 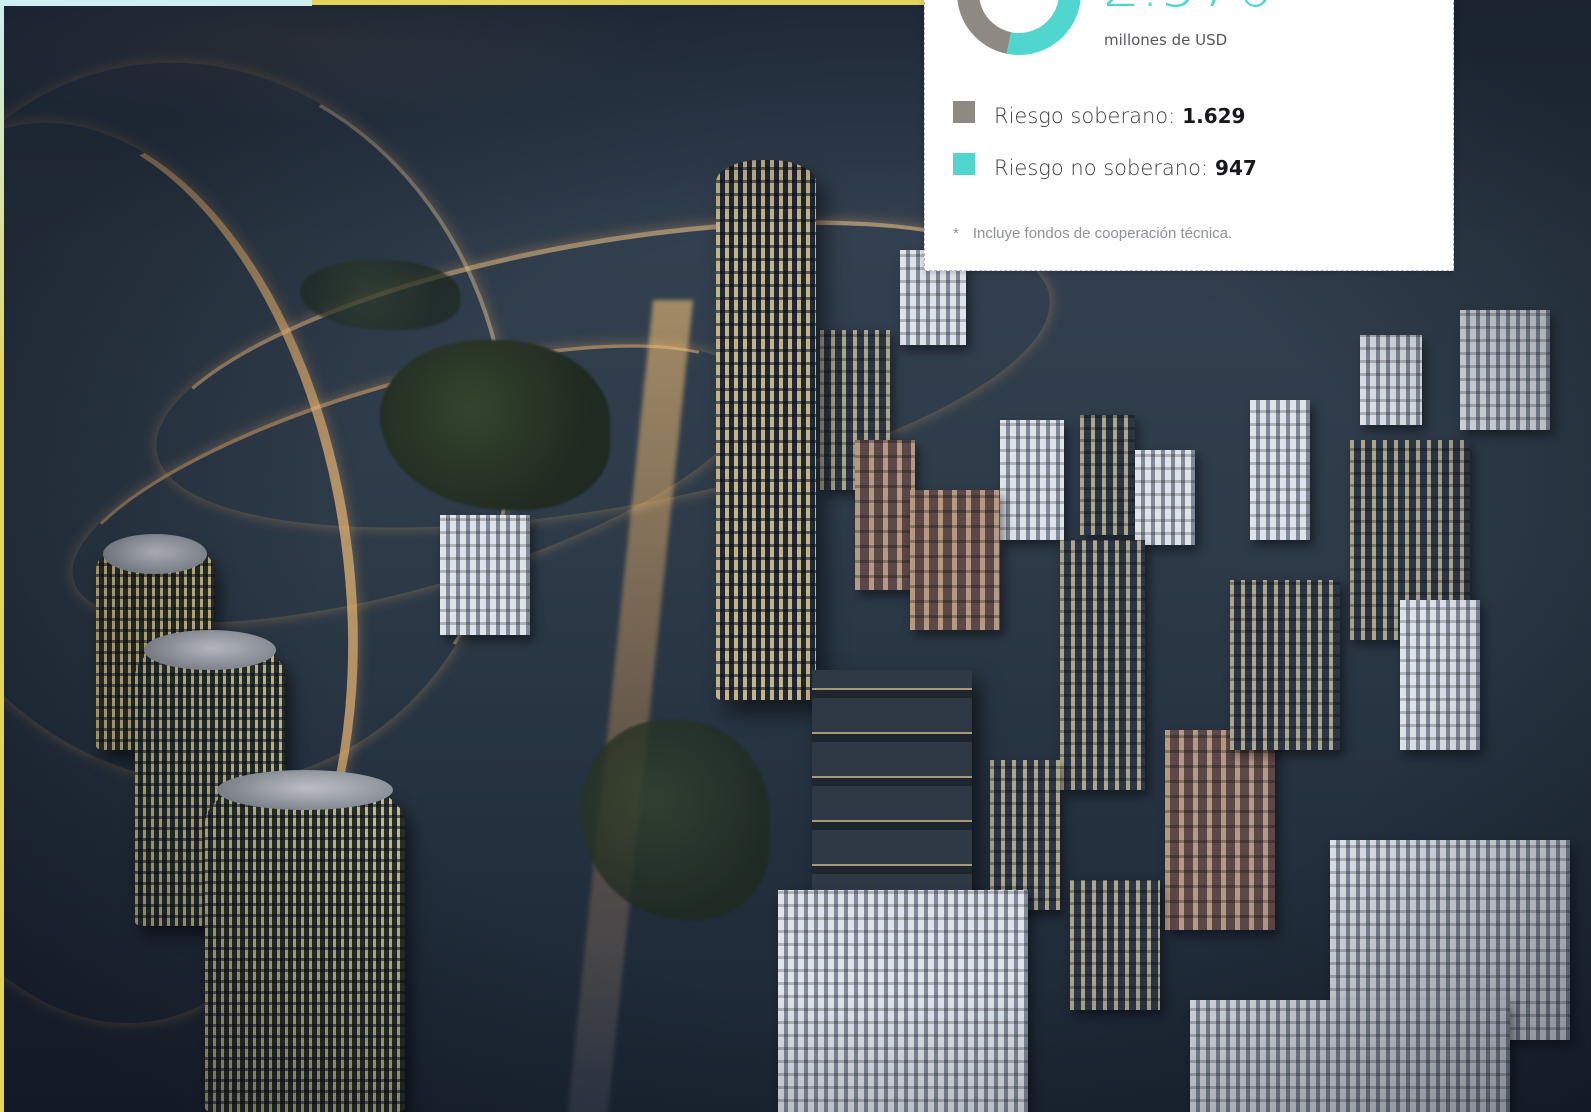 I want to click on legend-item-riesgo-soberano: Riesgo soberano: 1.629, so click(x=1099, y=116).